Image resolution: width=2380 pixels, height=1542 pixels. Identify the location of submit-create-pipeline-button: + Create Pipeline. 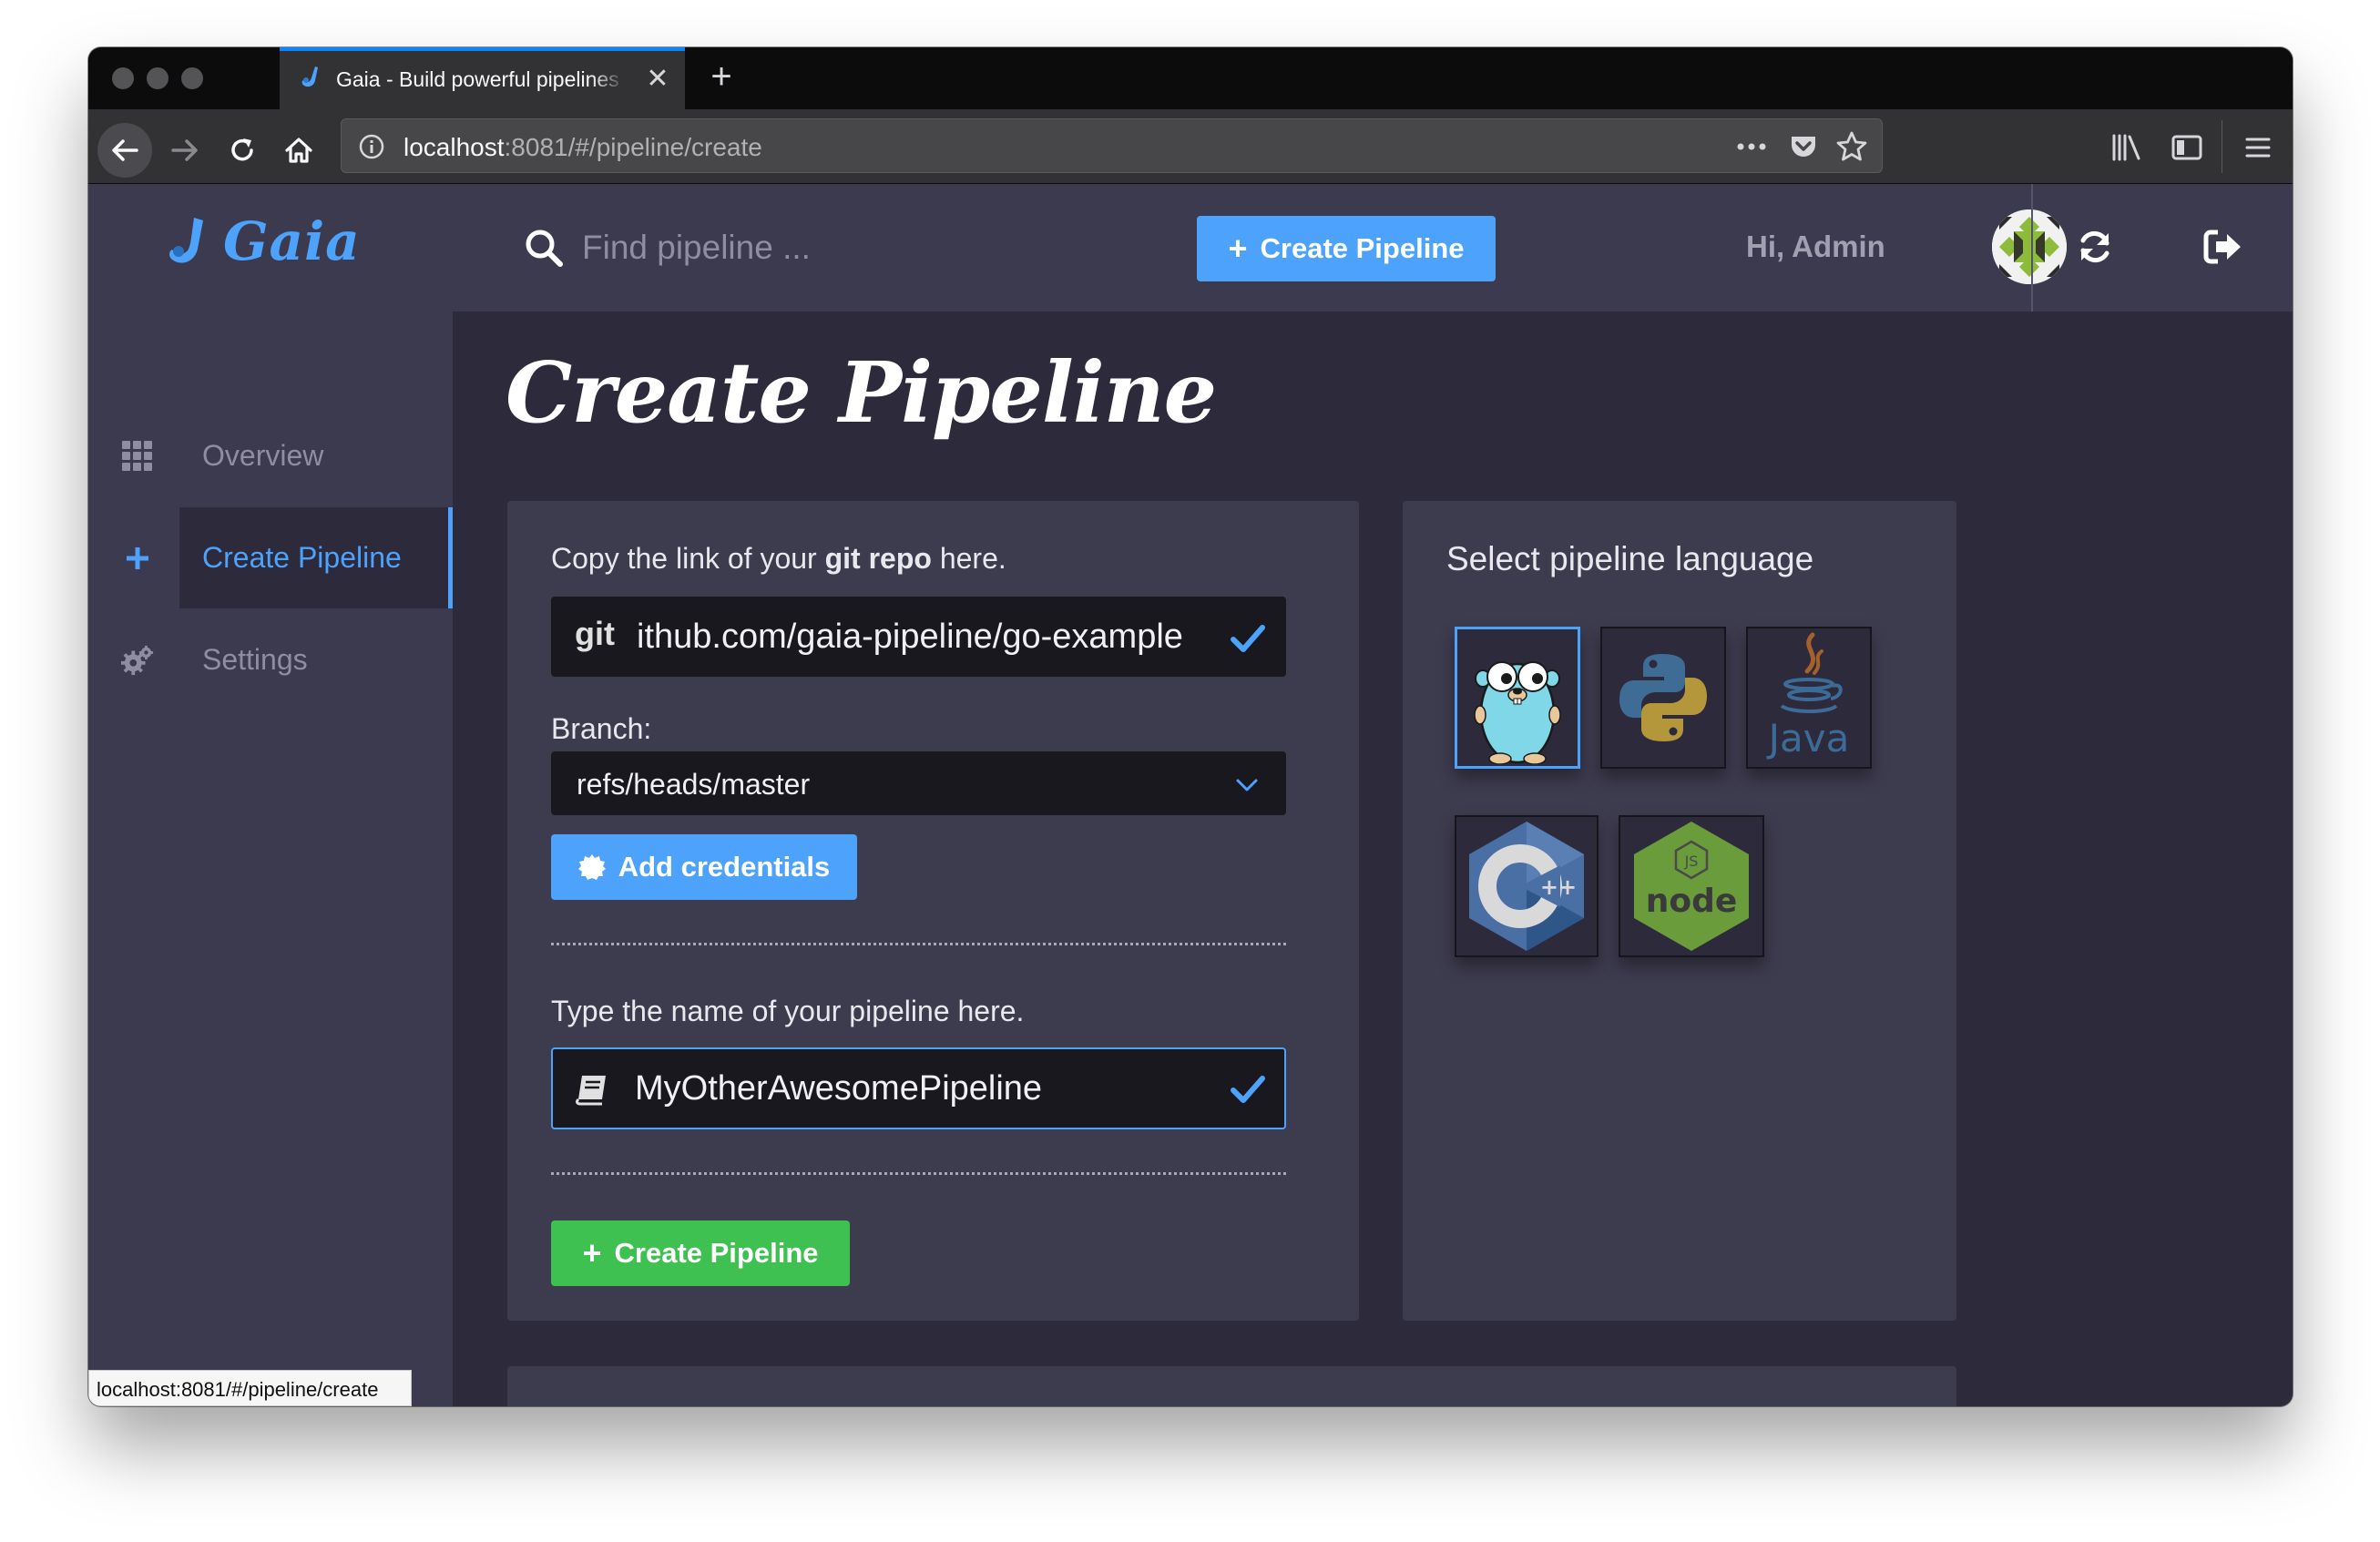
(701, 1253).